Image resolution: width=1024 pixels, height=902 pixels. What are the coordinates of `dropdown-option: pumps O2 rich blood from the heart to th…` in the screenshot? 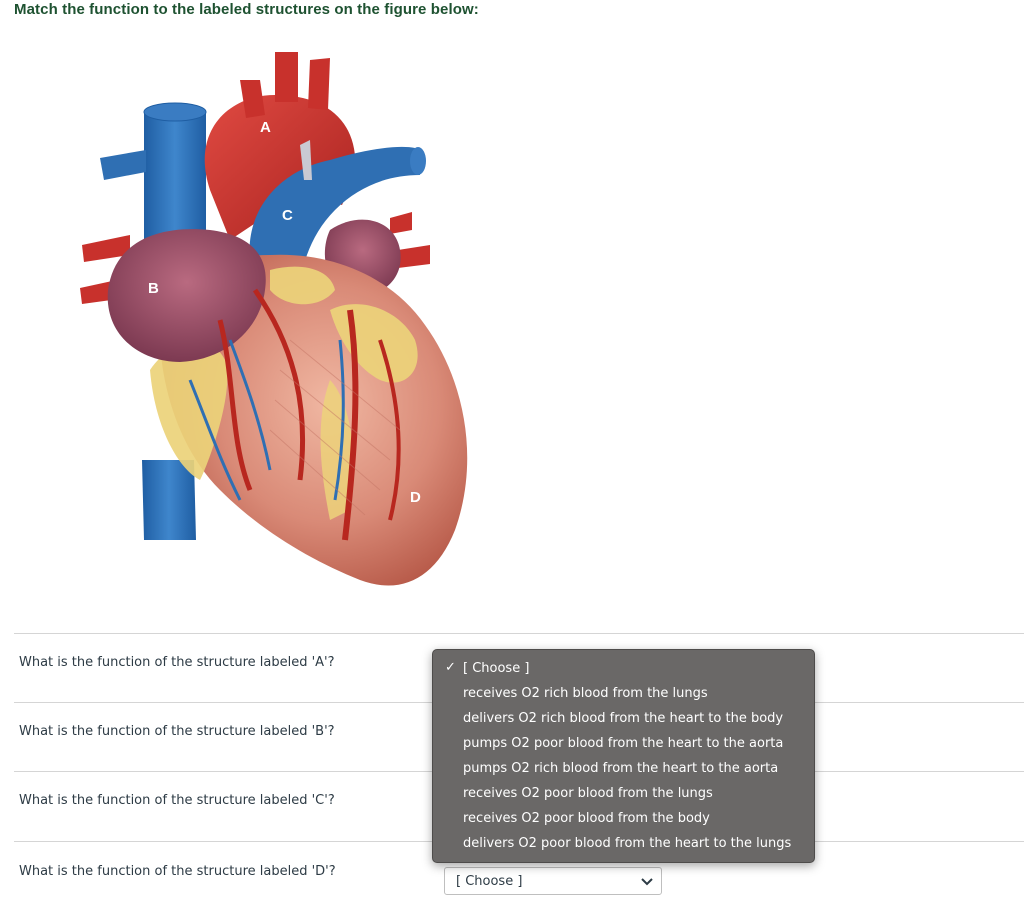 It's located at (620, 768).